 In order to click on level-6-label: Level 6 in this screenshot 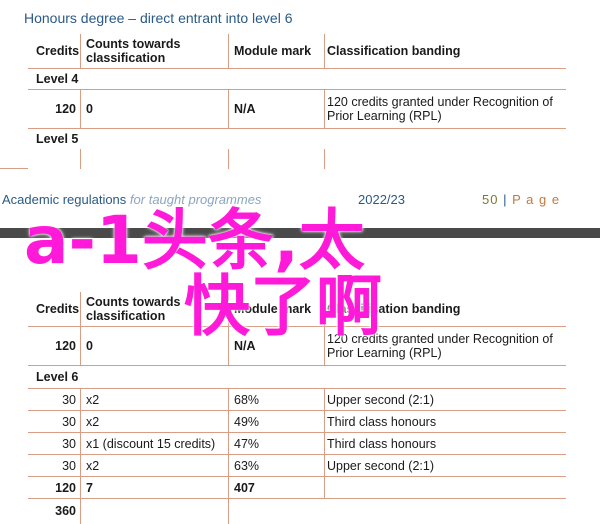, I will do `click(57, 377)`.